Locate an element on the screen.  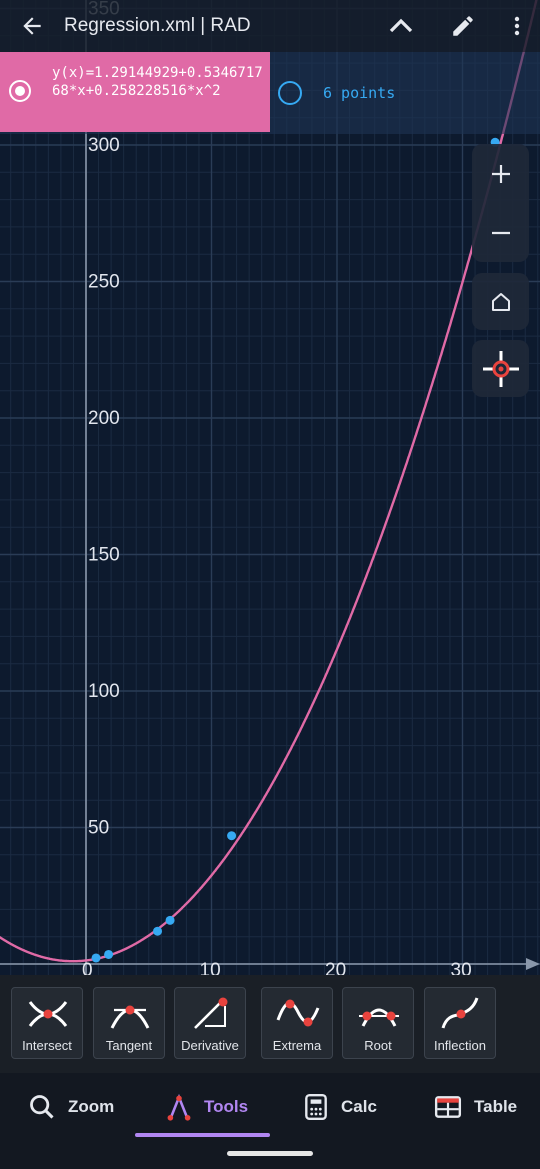
derivative-icon is located at coordinates (211, 1013).